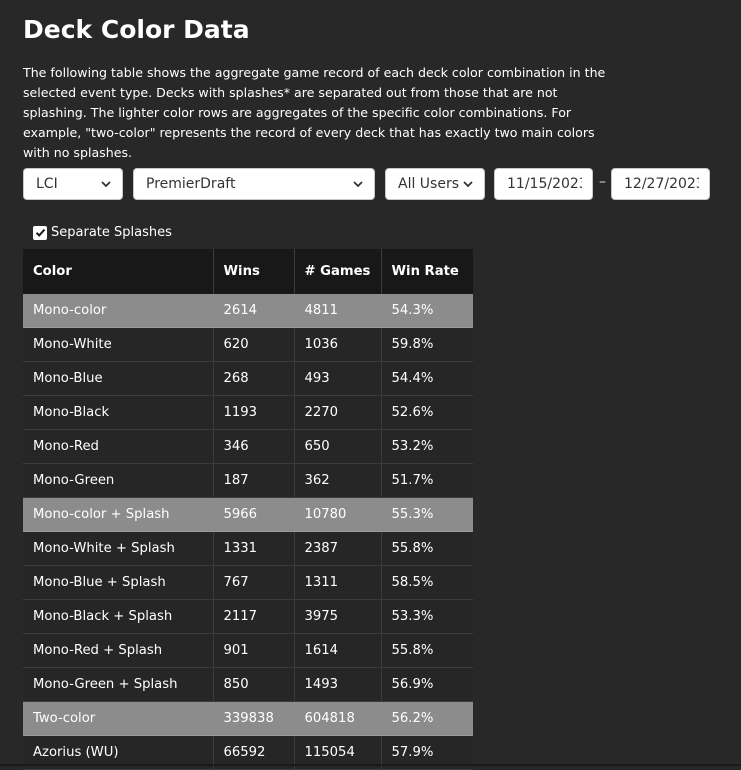 This screenshot has height=770, width=741. I want to click on cell-wins: 1193, so click(254, 412).